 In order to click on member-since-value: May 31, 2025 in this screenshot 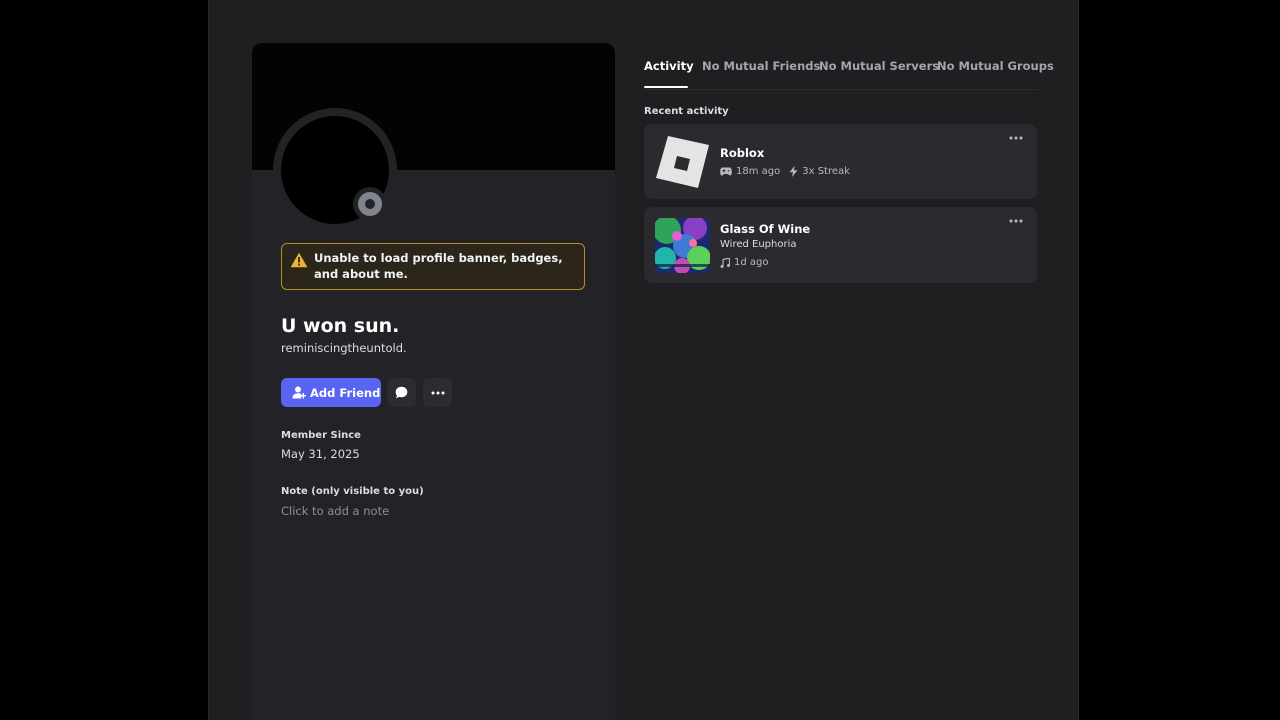, I will do `click(320, 454)`.